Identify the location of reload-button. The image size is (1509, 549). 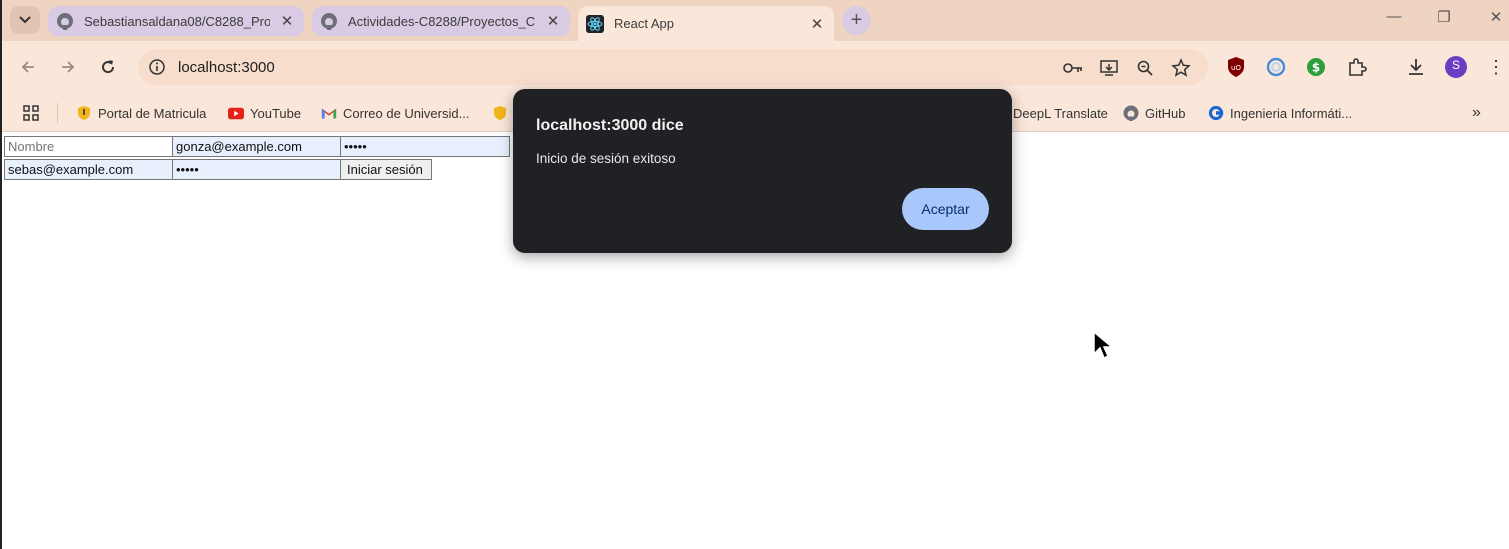
(108, 67).